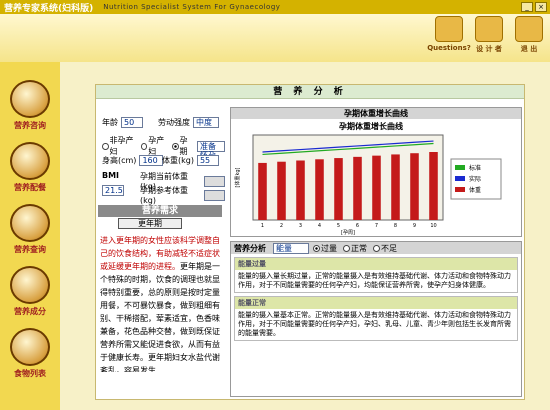 The height and width of the screenshot is (410, 550). I want to click on sidebar-item-foods: 食物列表, so click(30, 357).